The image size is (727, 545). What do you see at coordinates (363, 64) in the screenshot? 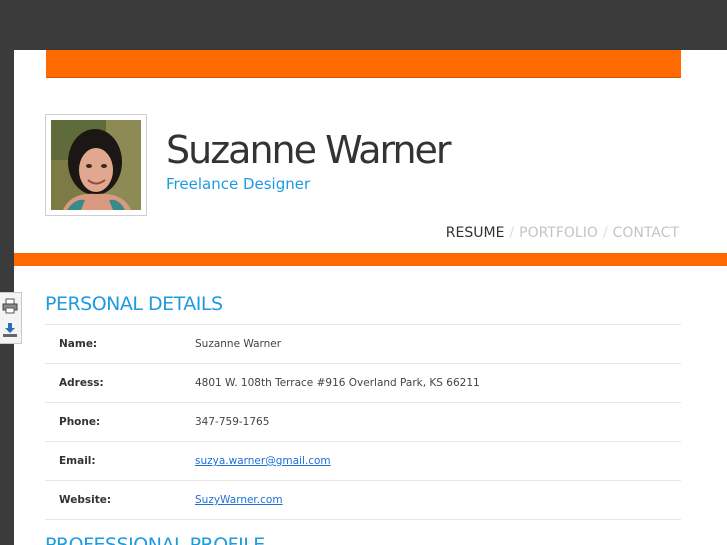
I see `top-accent-bar` at bounding box center [363, 64].